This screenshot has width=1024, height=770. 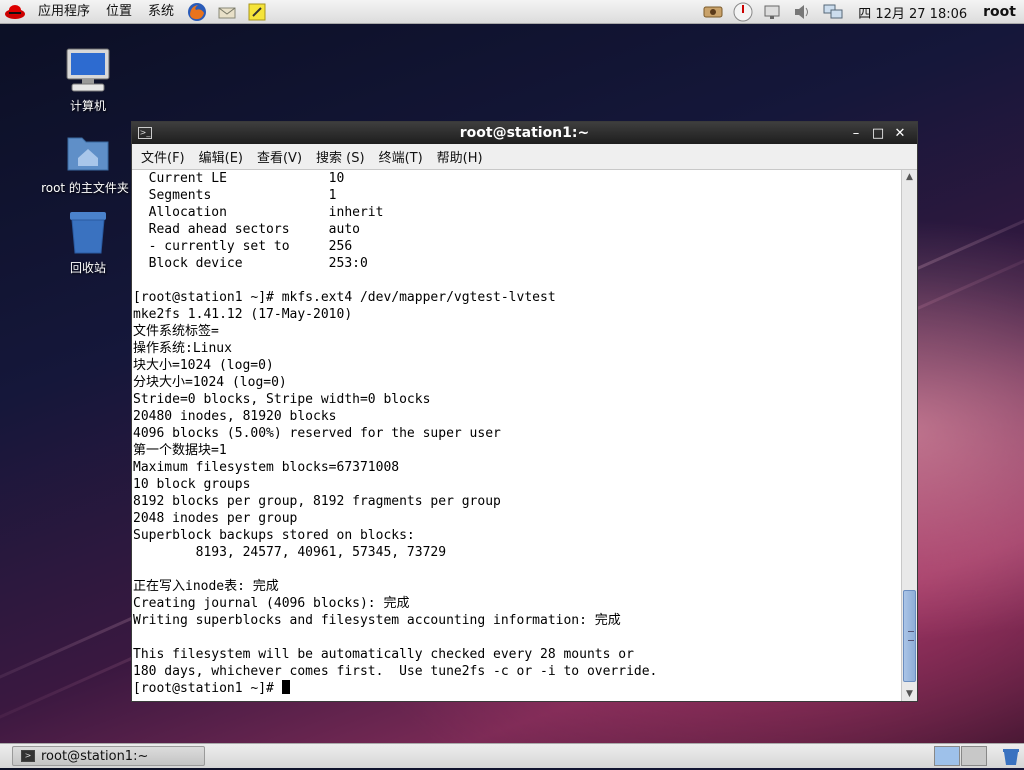 What do you see at coordinates (197, 12) in the screenshot?
I see `firefox-icon` at bounding box center [197, 12].